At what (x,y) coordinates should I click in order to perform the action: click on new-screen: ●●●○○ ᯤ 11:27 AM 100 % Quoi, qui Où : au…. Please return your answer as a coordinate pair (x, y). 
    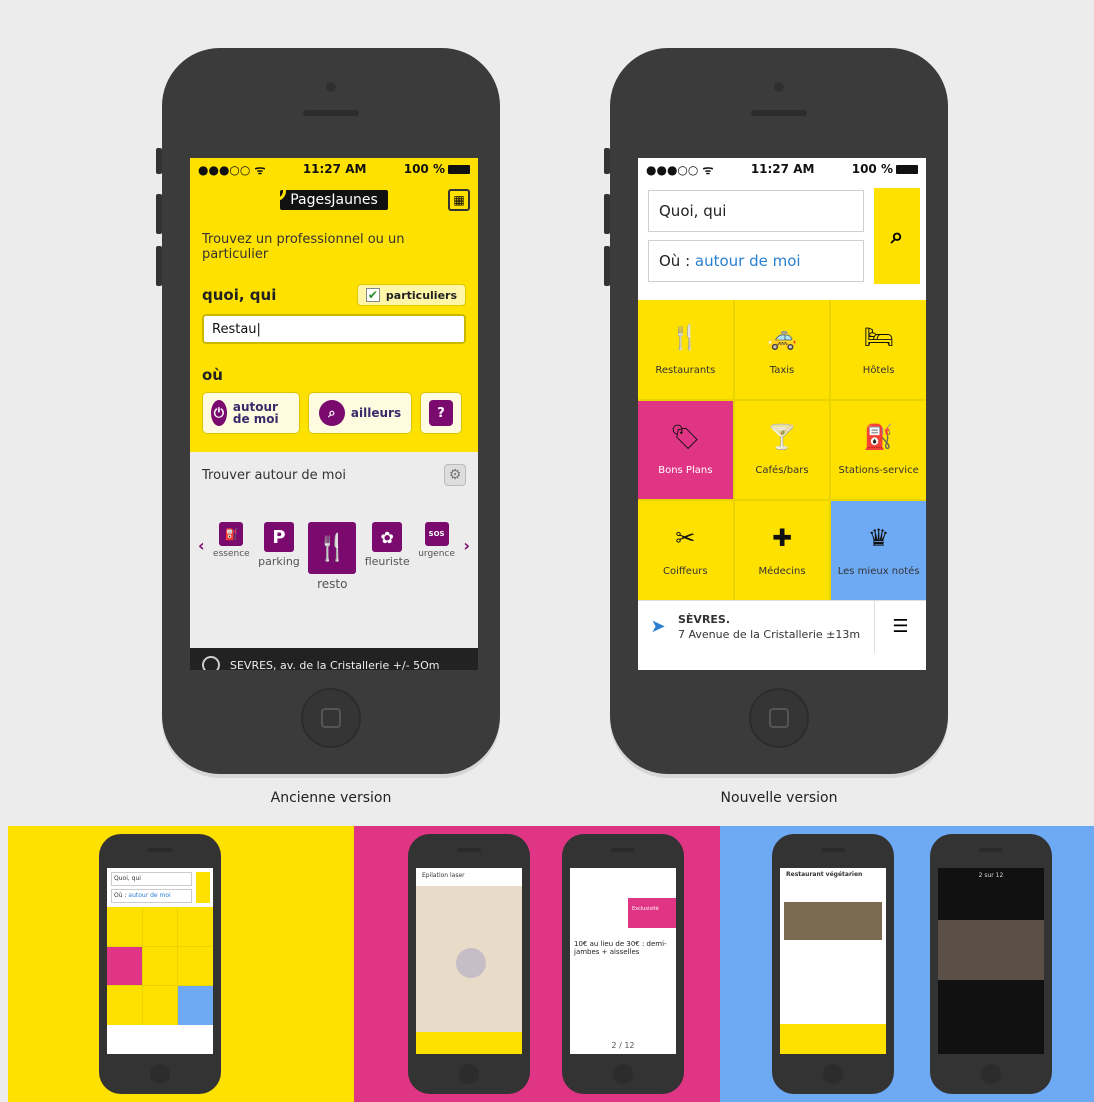
    Looking at the image, I should click on (782, 414).